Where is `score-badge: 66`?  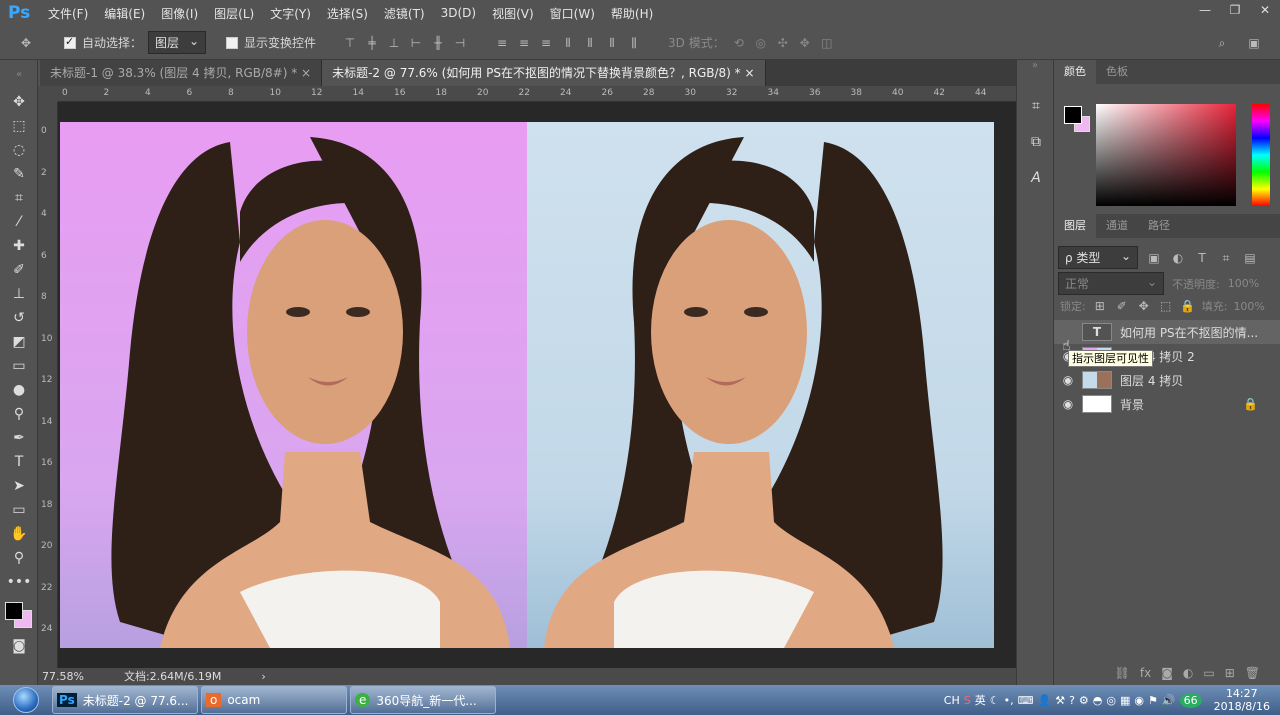
score-badge: 66 is located at coordinates (1190, 700).